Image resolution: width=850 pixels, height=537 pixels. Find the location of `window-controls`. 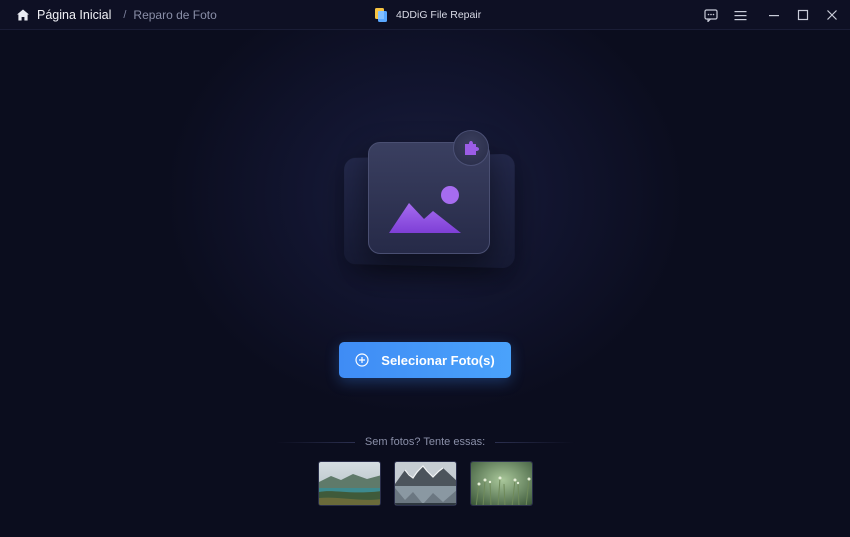

window-controls is located at coordinates (767, 15).